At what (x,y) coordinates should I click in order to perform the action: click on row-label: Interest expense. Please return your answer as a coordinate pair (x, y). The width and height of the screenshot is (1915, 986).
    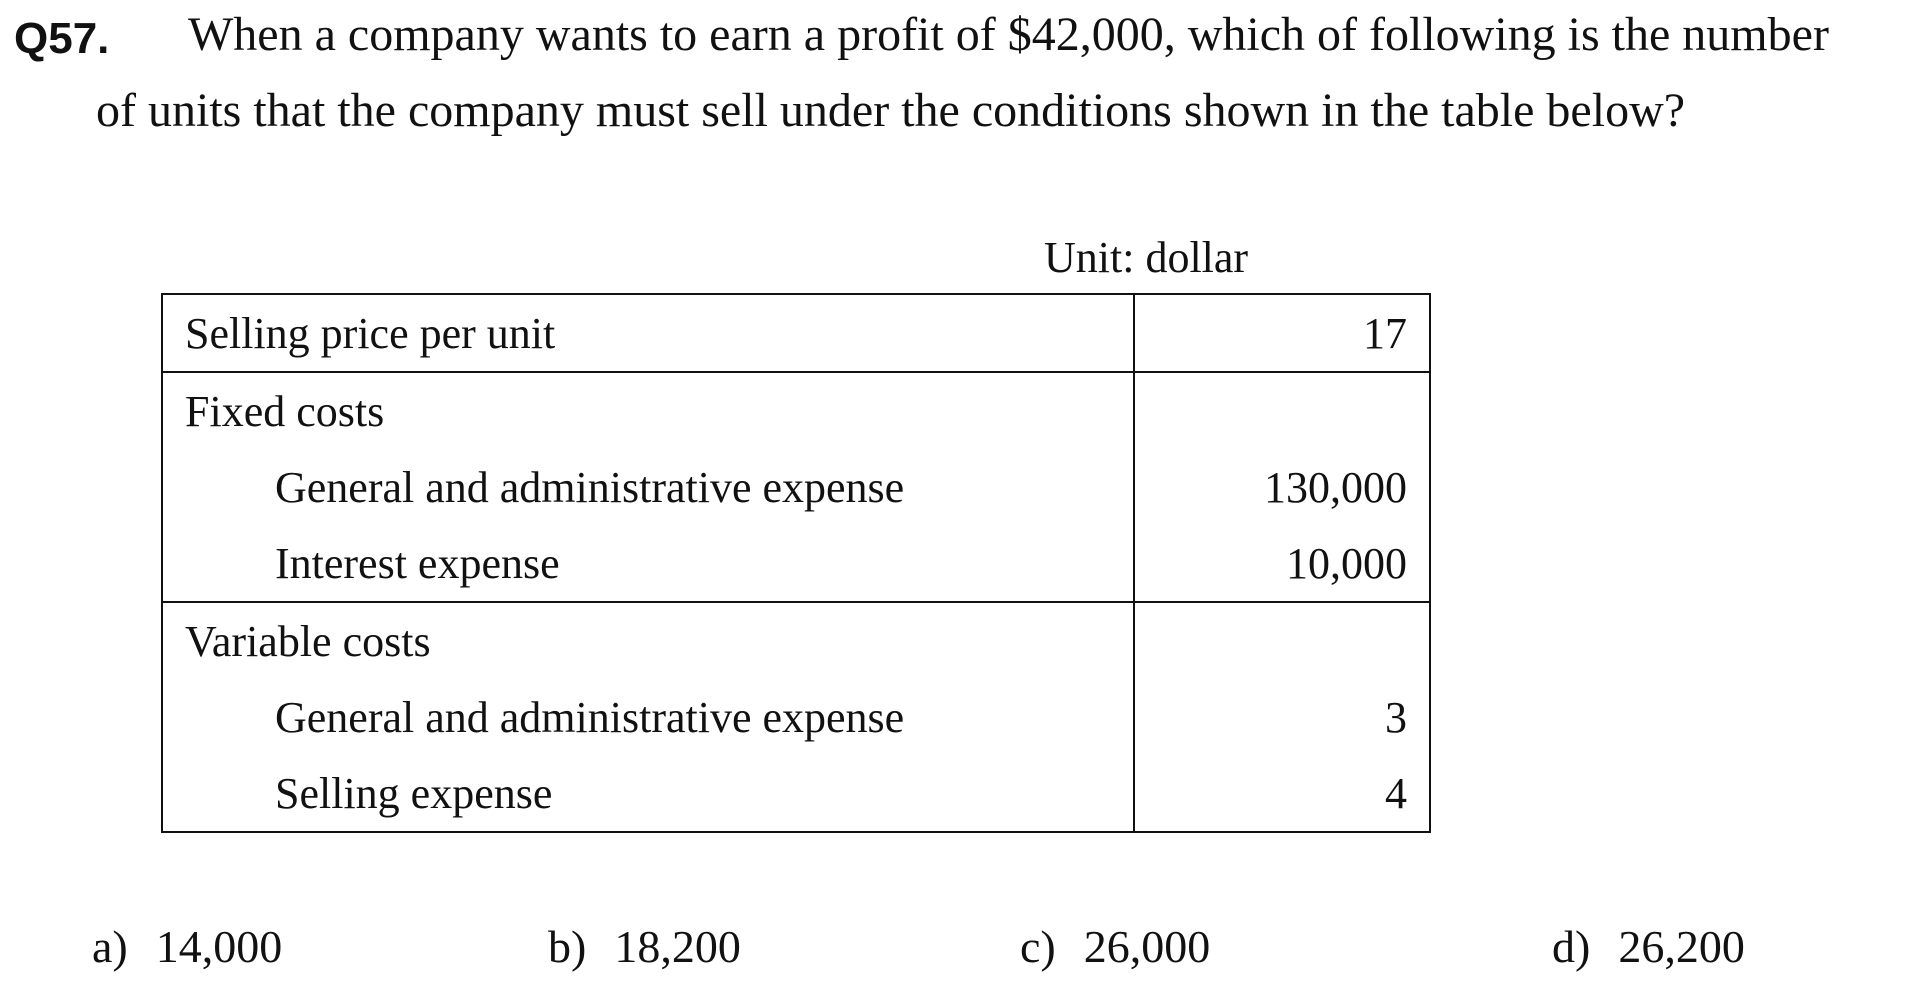
    Looking at the image, I should click on (648, 564).